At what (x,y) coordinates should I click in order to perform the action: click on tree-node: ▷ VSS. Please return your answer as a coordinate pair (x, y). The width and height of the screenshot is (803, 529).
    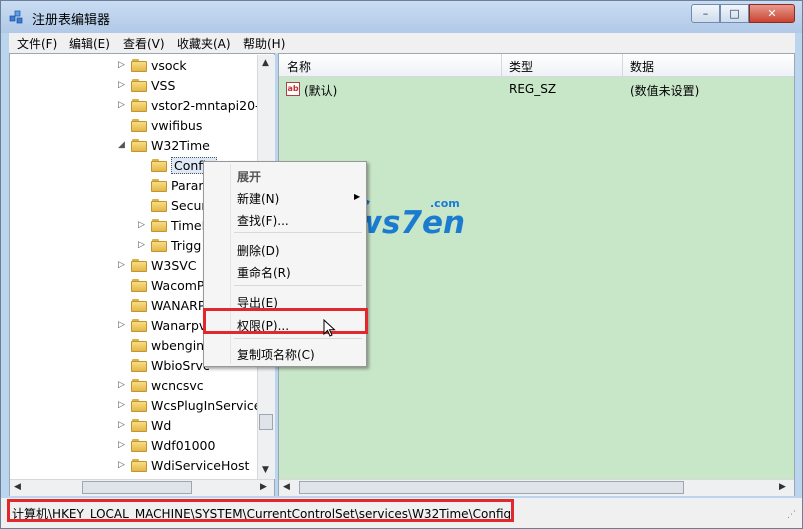
    Looking at the image, I should click on (140, 86).